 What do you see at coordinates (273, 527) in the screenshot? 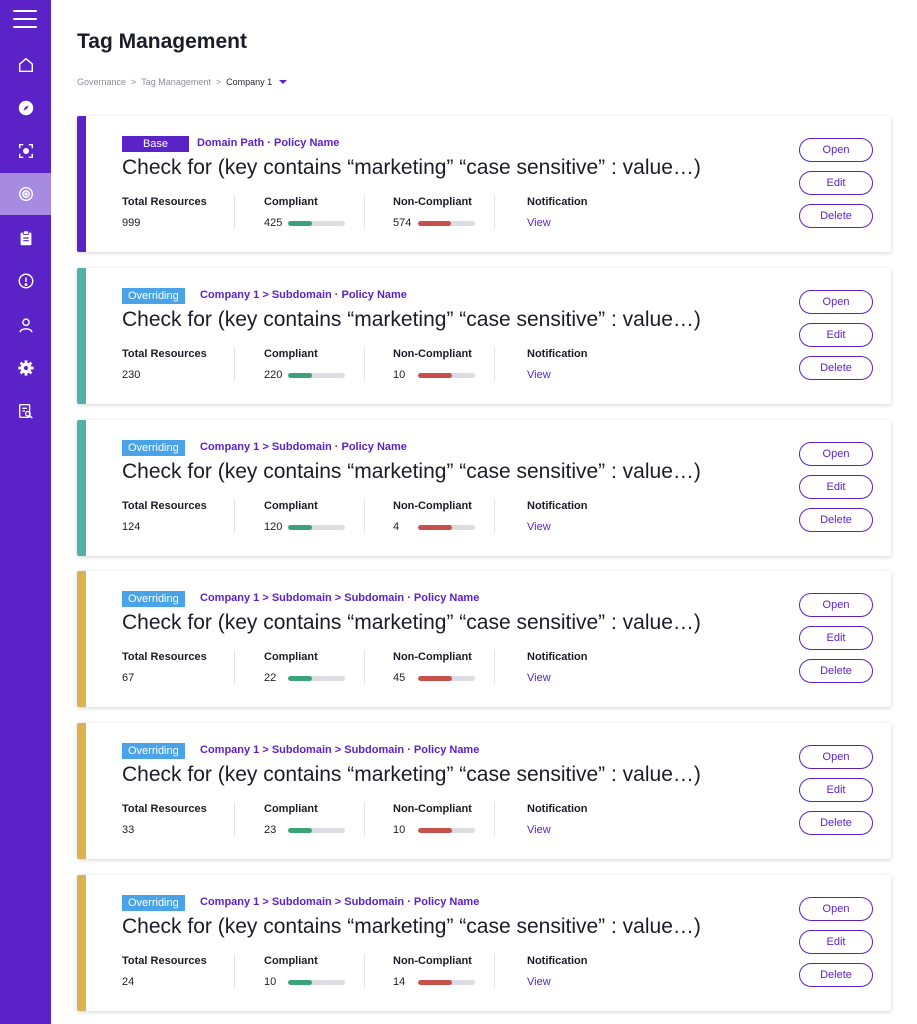
I see `compliant-value: 120` at bounding box center [273, 527].